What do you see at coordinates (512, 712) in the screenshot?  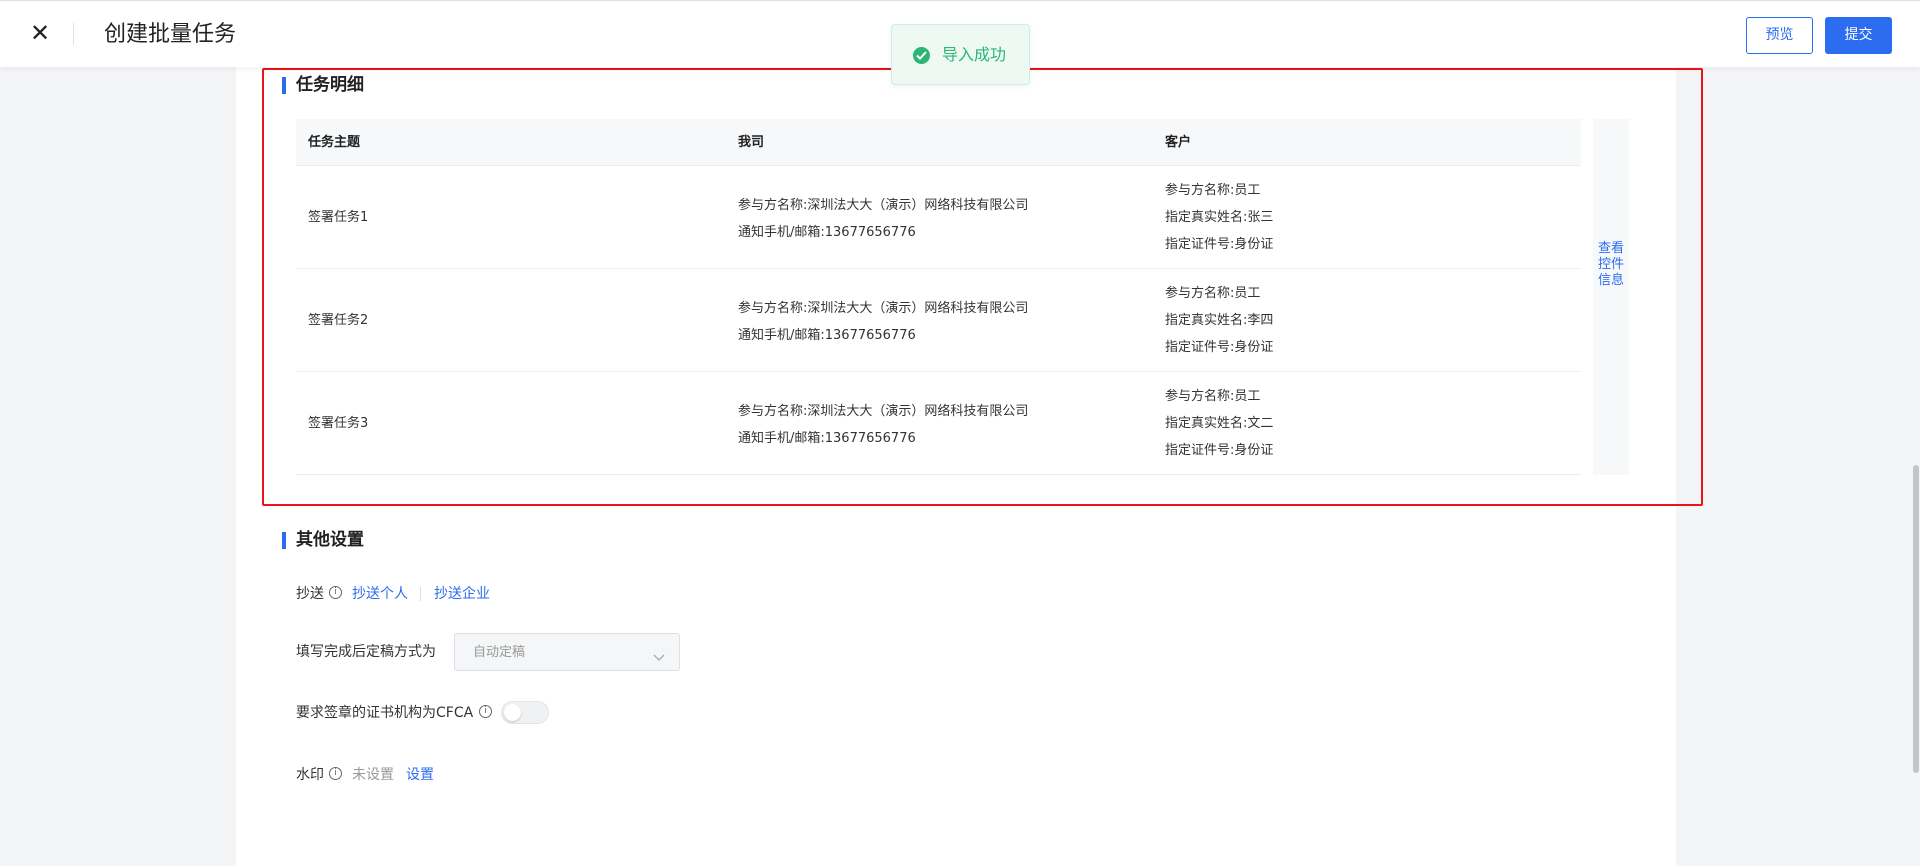 I see `toggle-knob` at bounding box center [512, 712].